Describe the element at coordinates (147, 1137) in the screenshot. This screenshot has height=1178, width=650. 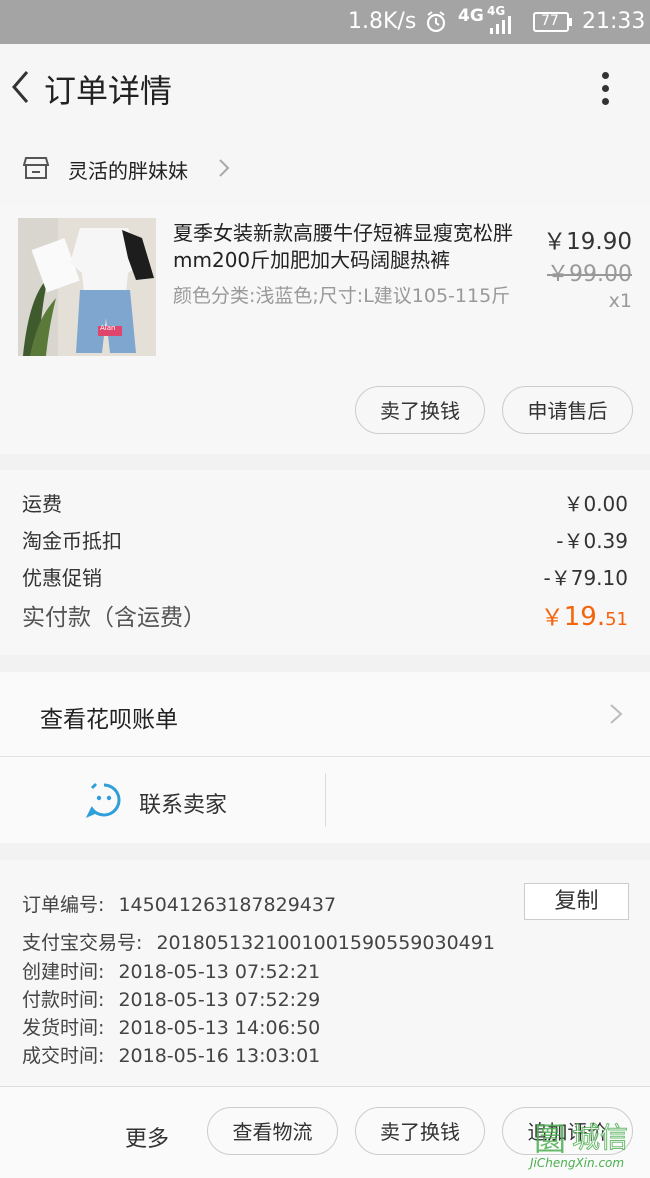
I see `more-button: 更多` at that location.